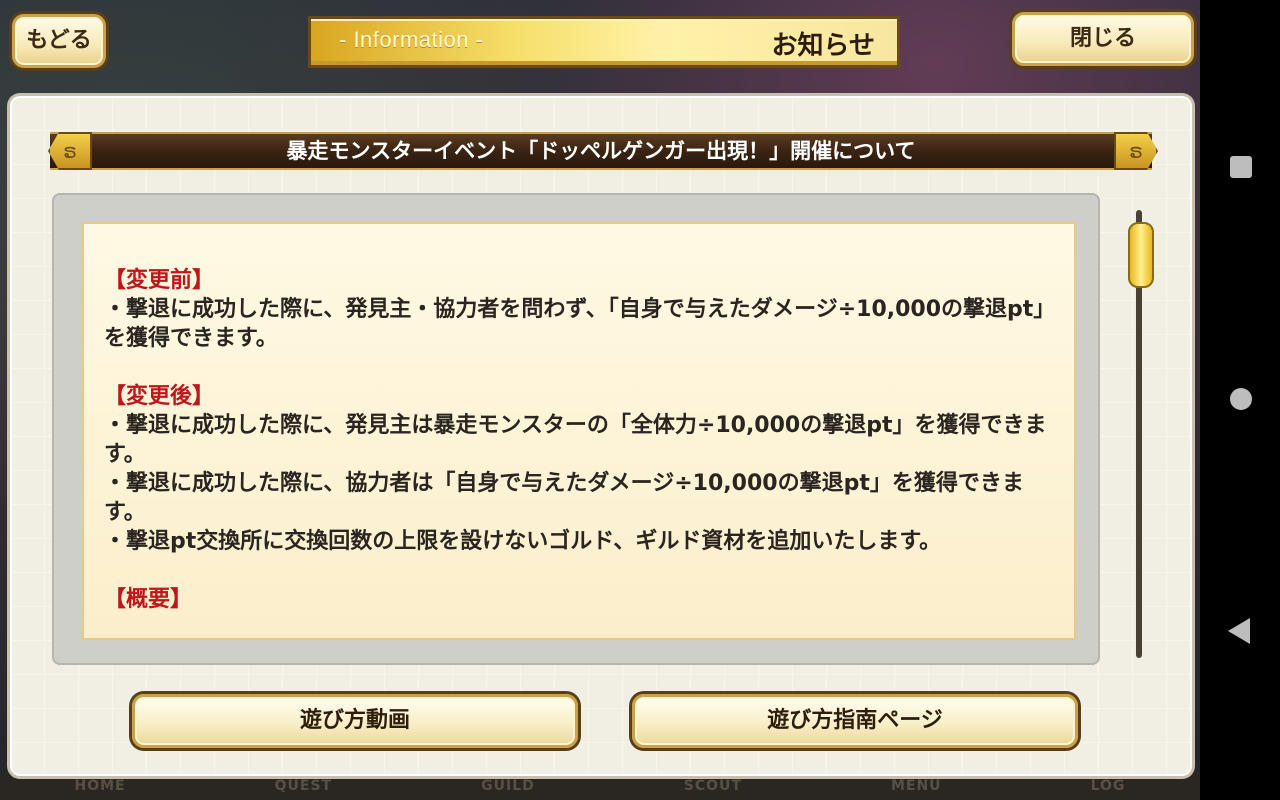 The width and height of the screenshot is (1280, 800). I want to click on how-to-play-video-button: 遊び方動画, so click(355, 721).